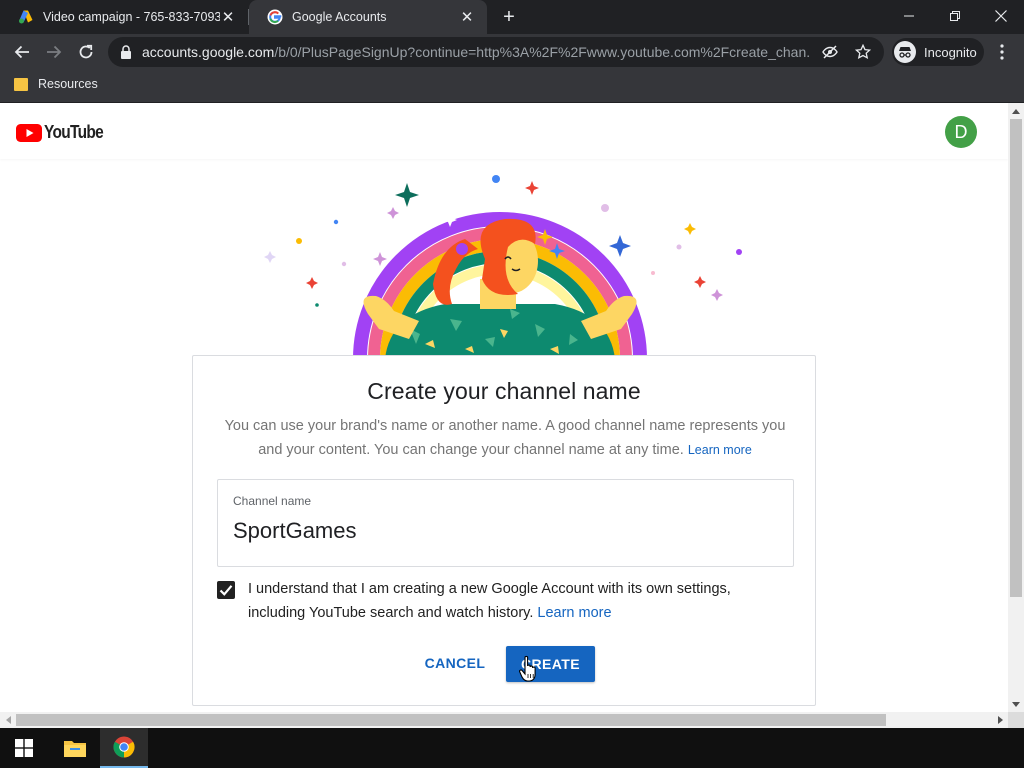 Image resolution: width=1024 pixels, height=768 pixels. I want to click on avatar: D, so click(961, 132).